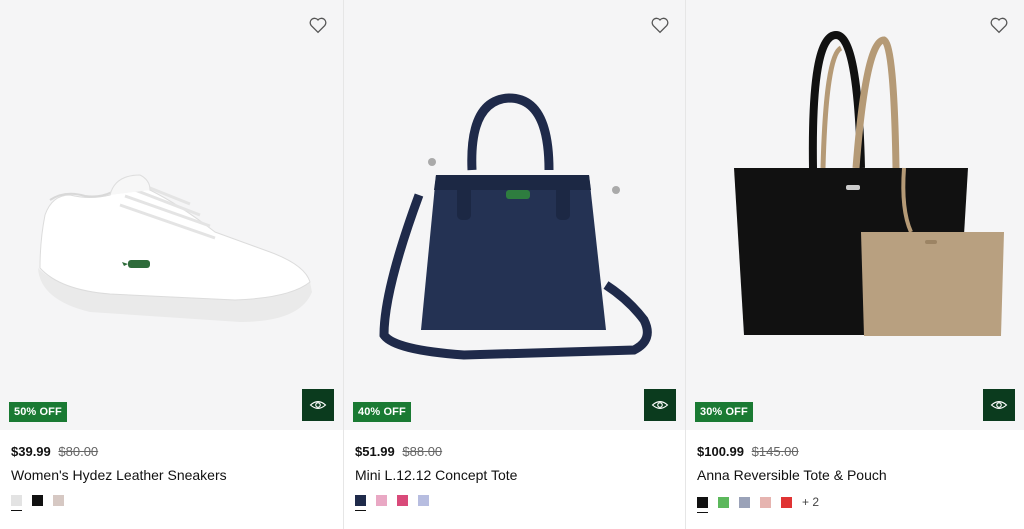  Describe the element at coordinates (720, 451) in the screenshot. I see `sale-price: $100.99` at that location.